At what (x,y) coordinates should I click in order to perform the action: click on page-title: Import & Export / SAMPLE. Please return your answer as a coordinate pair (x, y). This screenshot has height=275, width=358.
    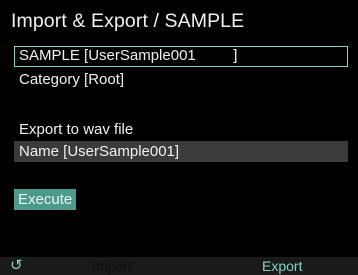
    Looking at the image, I should click on (128, 21).